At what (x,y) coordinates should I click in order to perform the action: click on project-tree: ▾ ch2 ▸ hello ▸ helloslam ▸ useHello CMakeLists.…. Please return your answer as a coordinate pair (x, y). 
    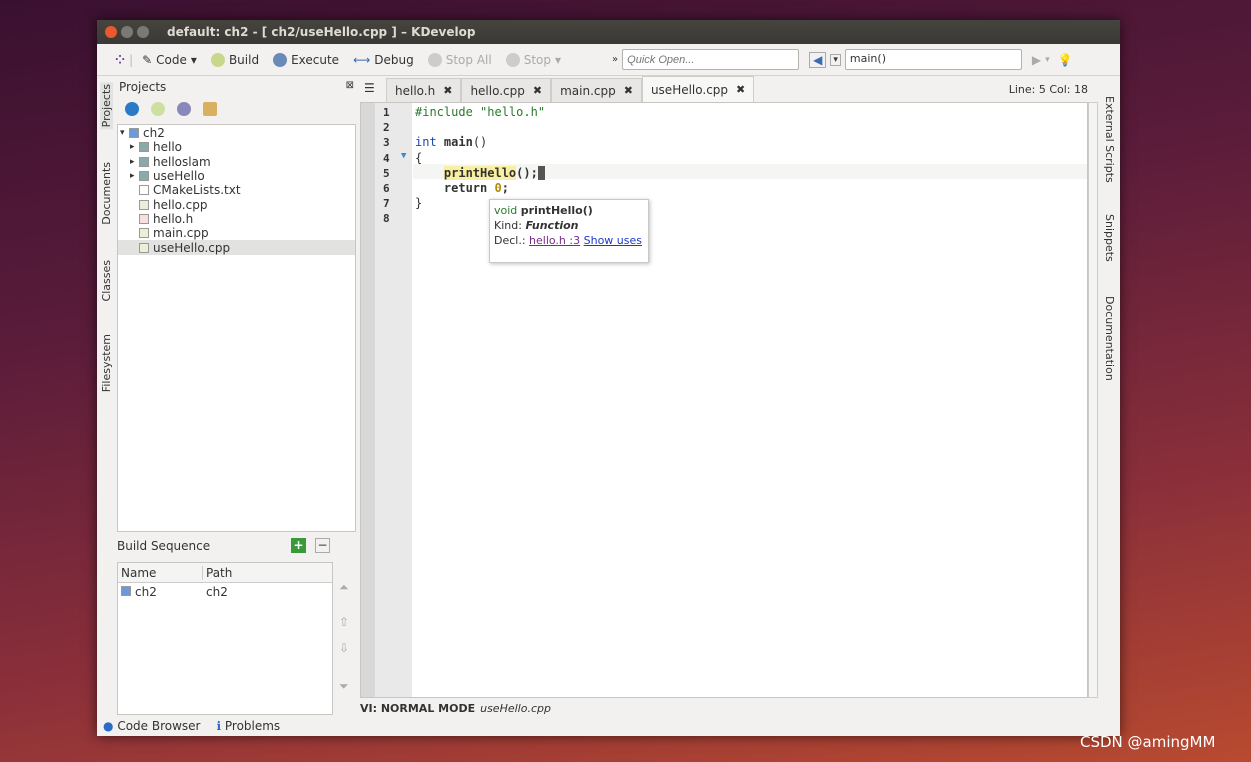
    Looking at the image, I should click on (236, 328).